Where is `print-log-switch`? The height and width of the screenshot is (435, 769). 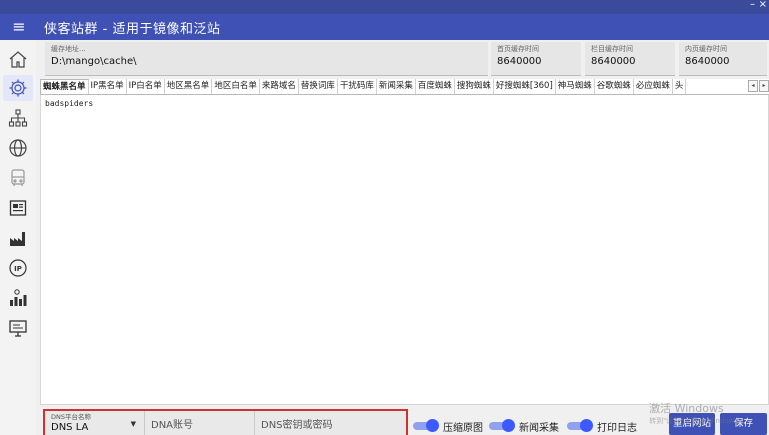
print-log-switch is located at coordinates (580, 425).